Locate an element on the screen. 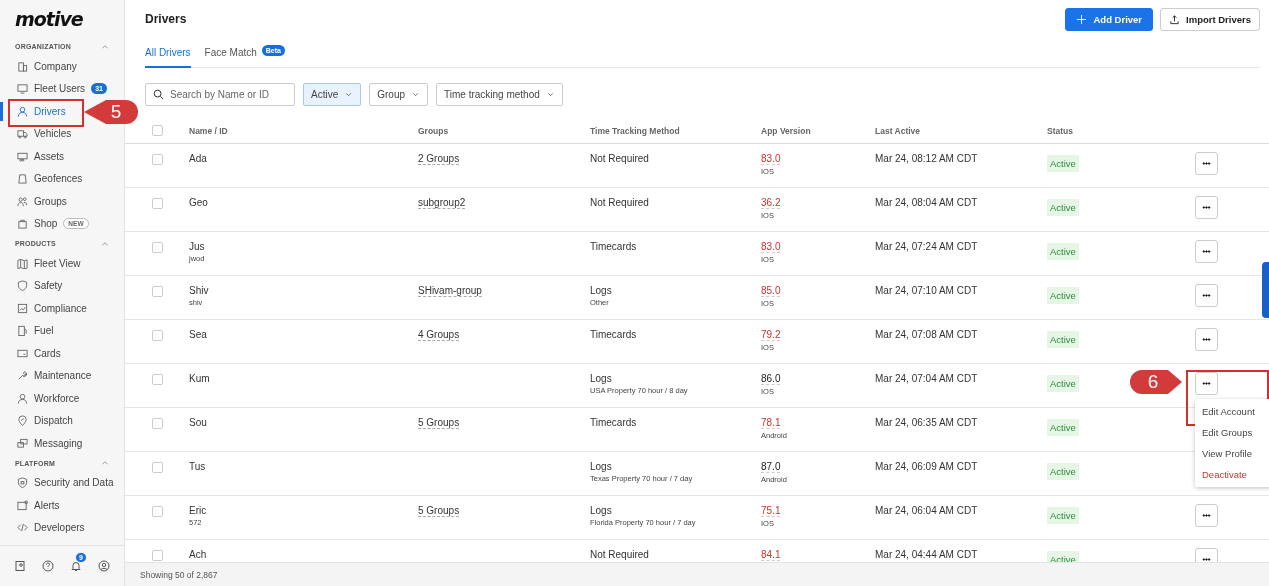  nav-label: Company is located at coordinates (55, 66).